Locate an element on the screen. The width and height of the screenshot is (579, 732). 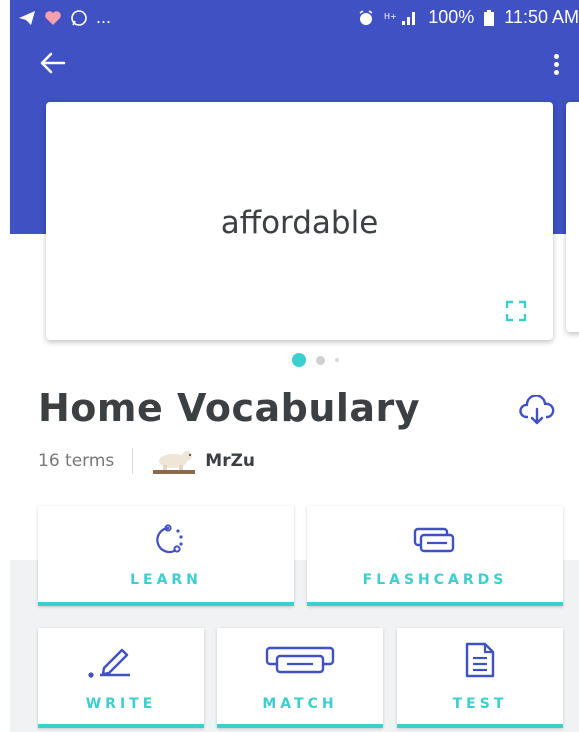
fullscreen-icon is located at coordinates (516, 311).